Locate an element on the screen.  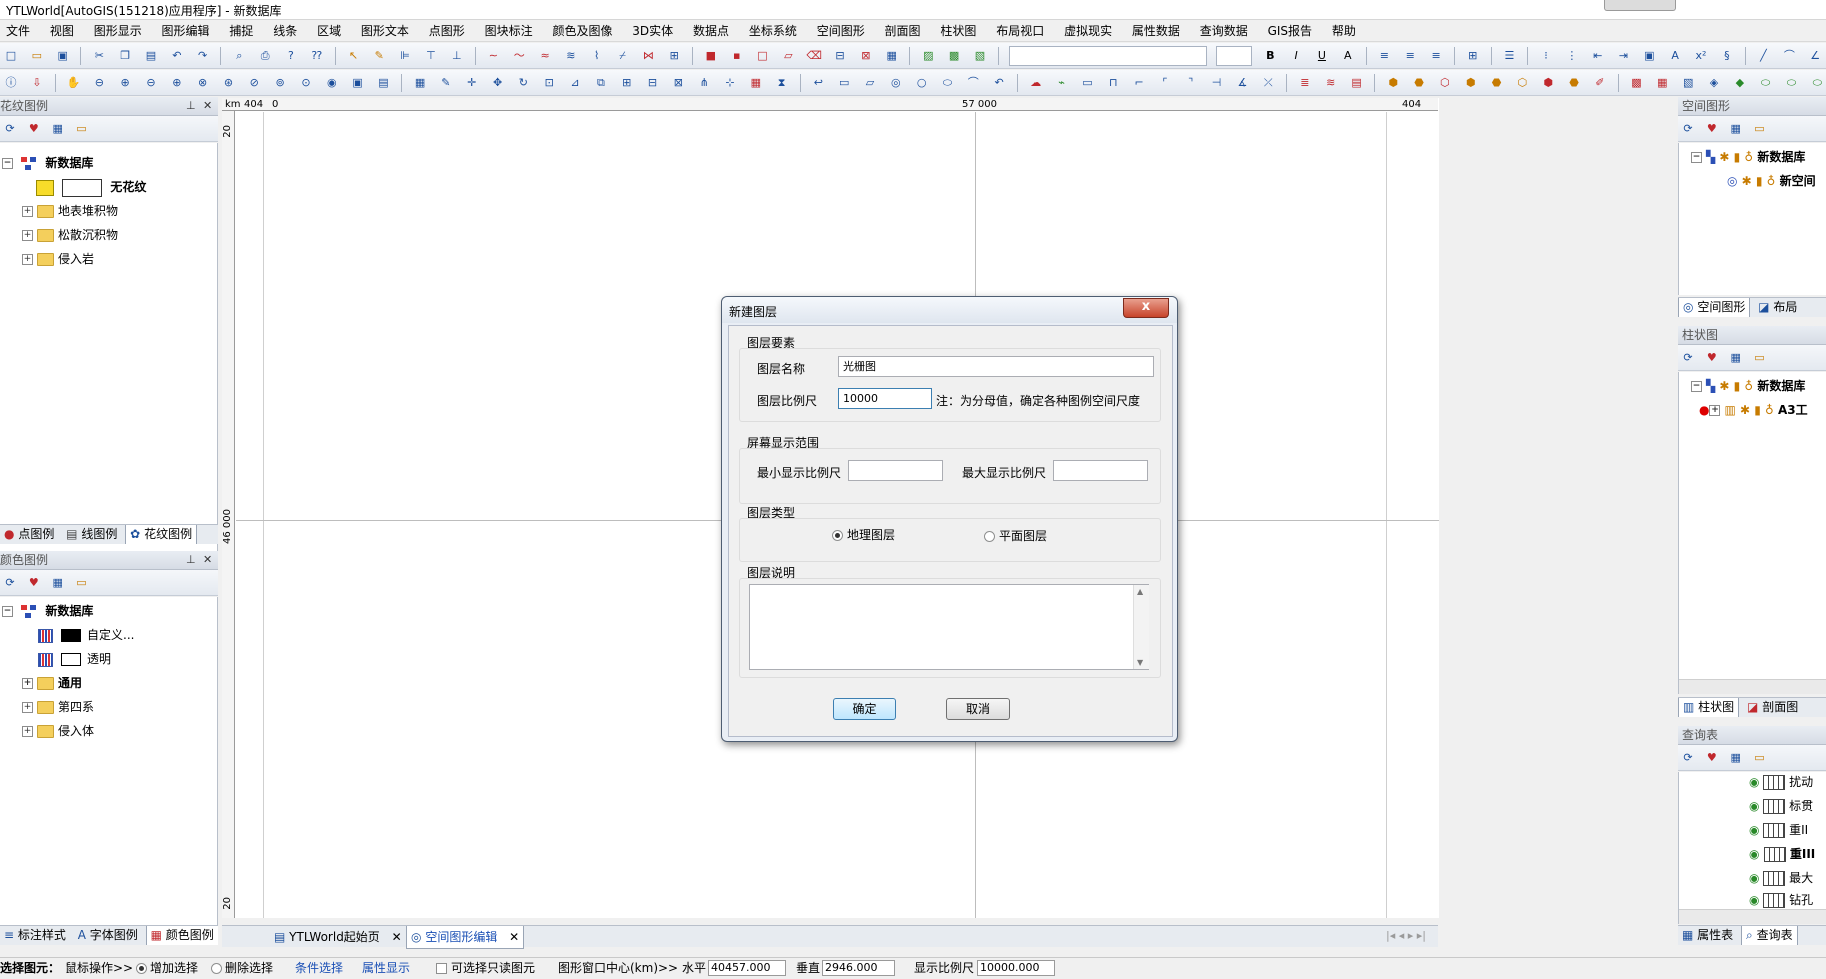
color-item: 透明 is located at coordinates (74, 659).